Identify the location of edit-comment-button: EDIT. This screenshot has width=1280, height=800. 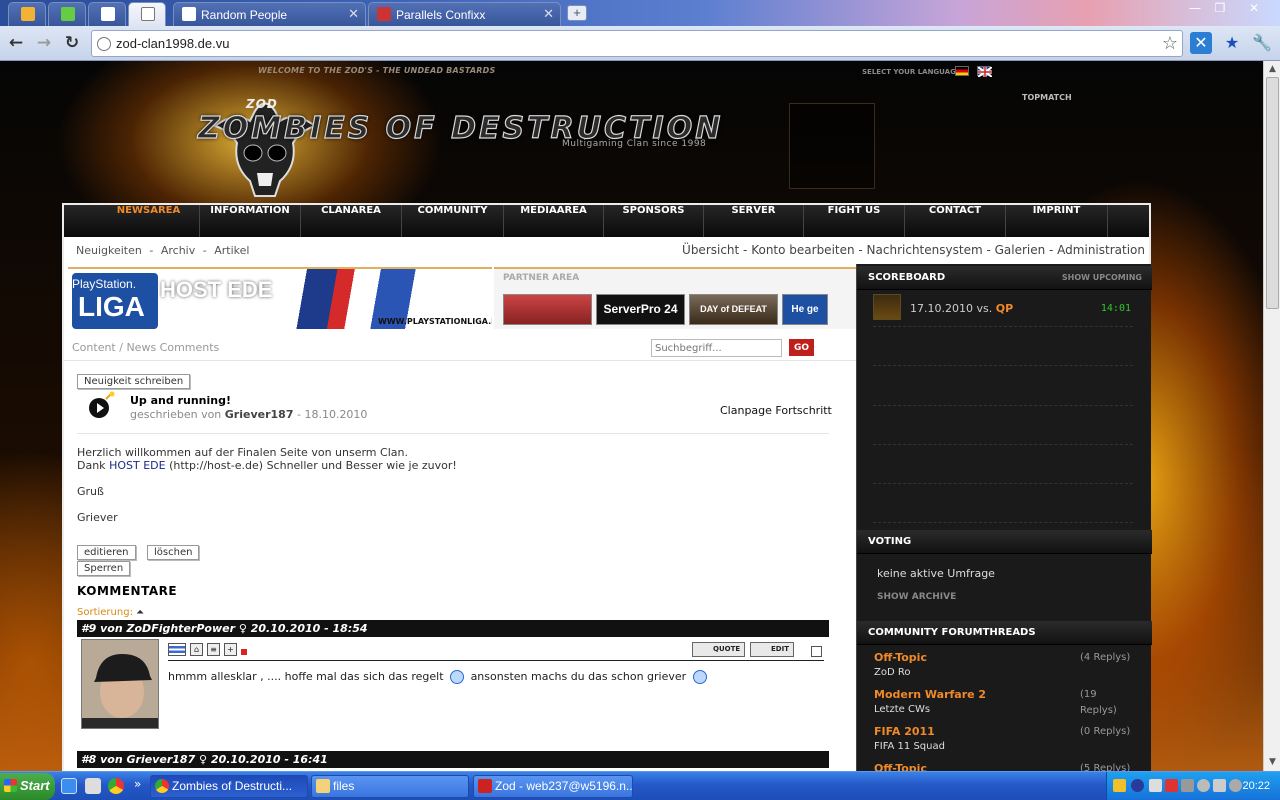
(772, 649).